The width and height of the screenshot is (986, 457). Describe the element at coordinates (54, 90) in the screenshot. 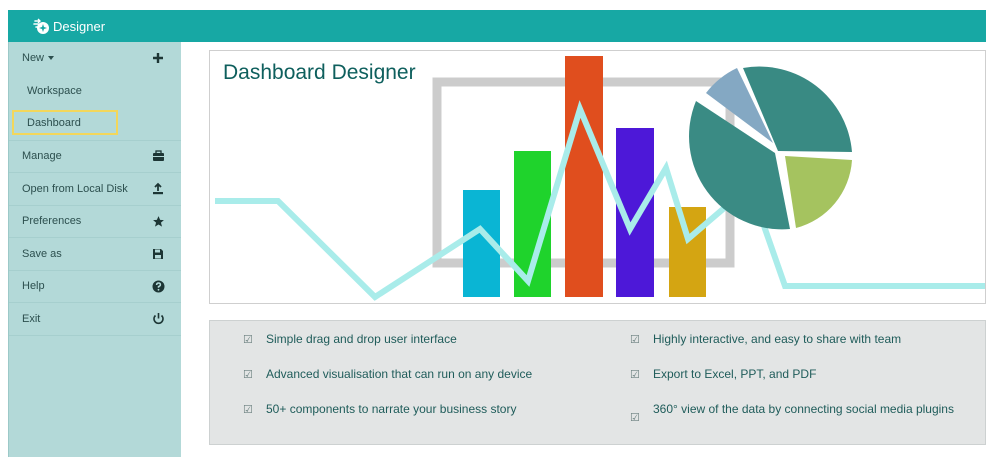

I see `sidebar-item-label: Workspace` at that location.